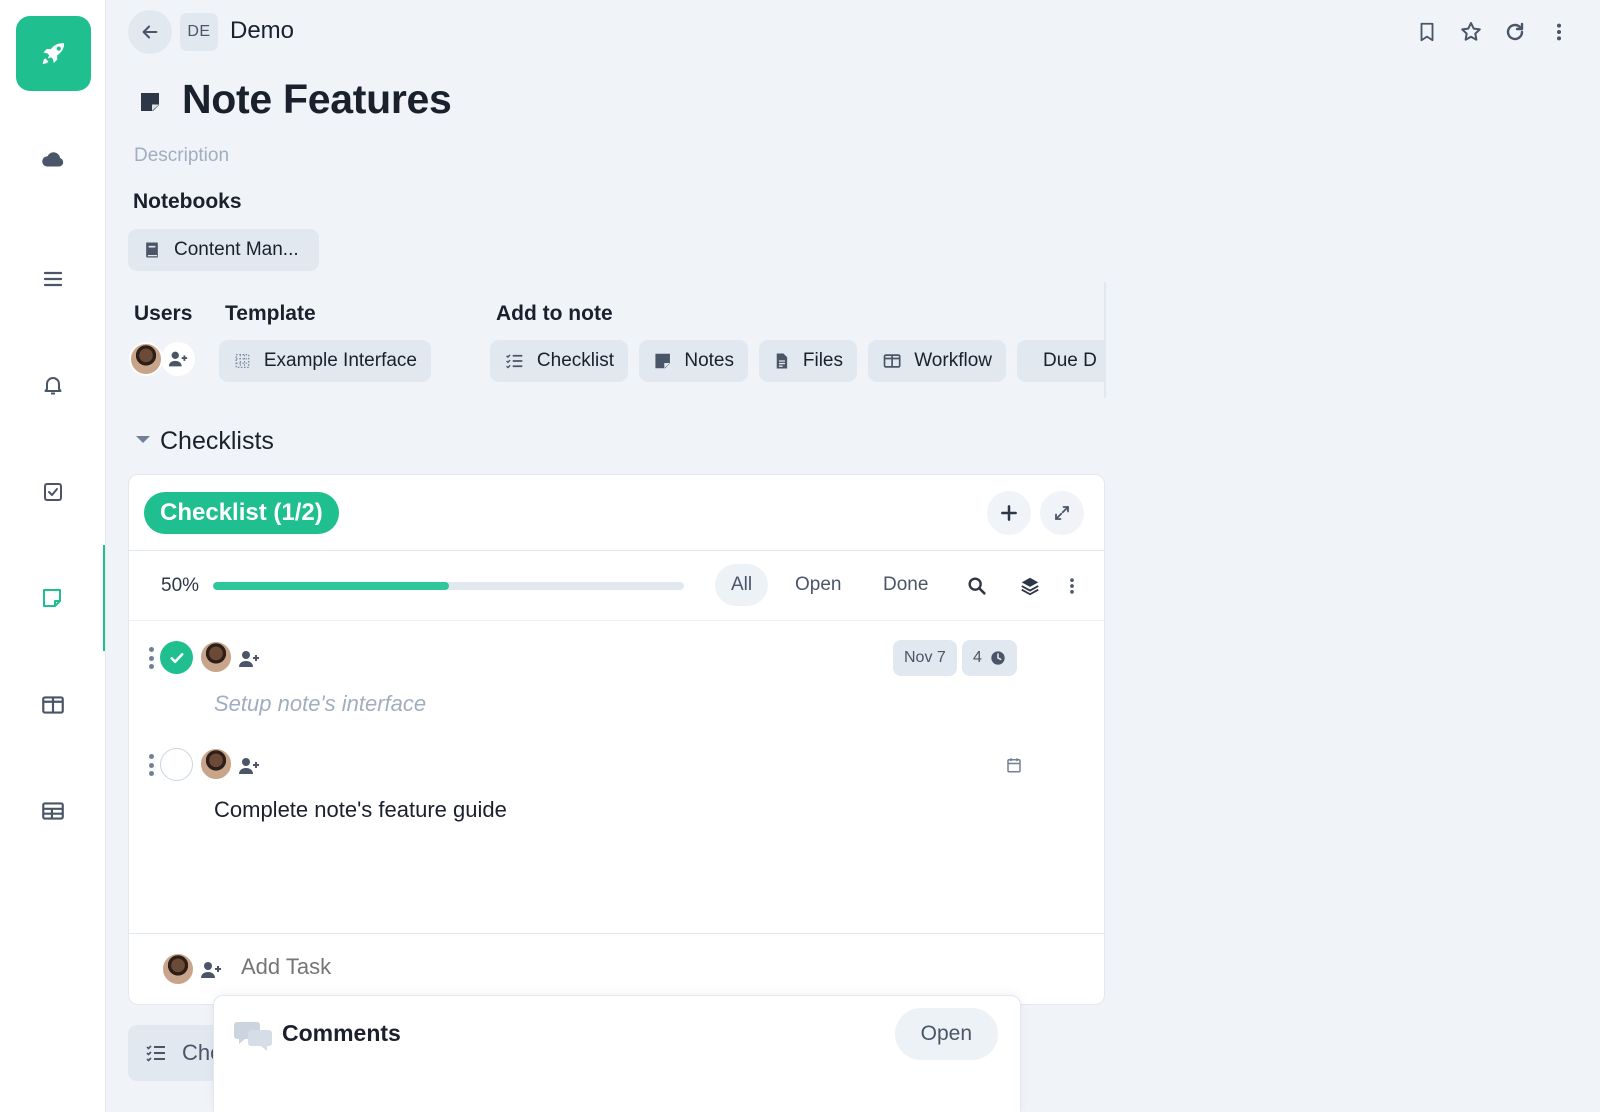 This screenshot has width=1600, height=1112. I want to click on add-files-button: Files, so click(808, 361).